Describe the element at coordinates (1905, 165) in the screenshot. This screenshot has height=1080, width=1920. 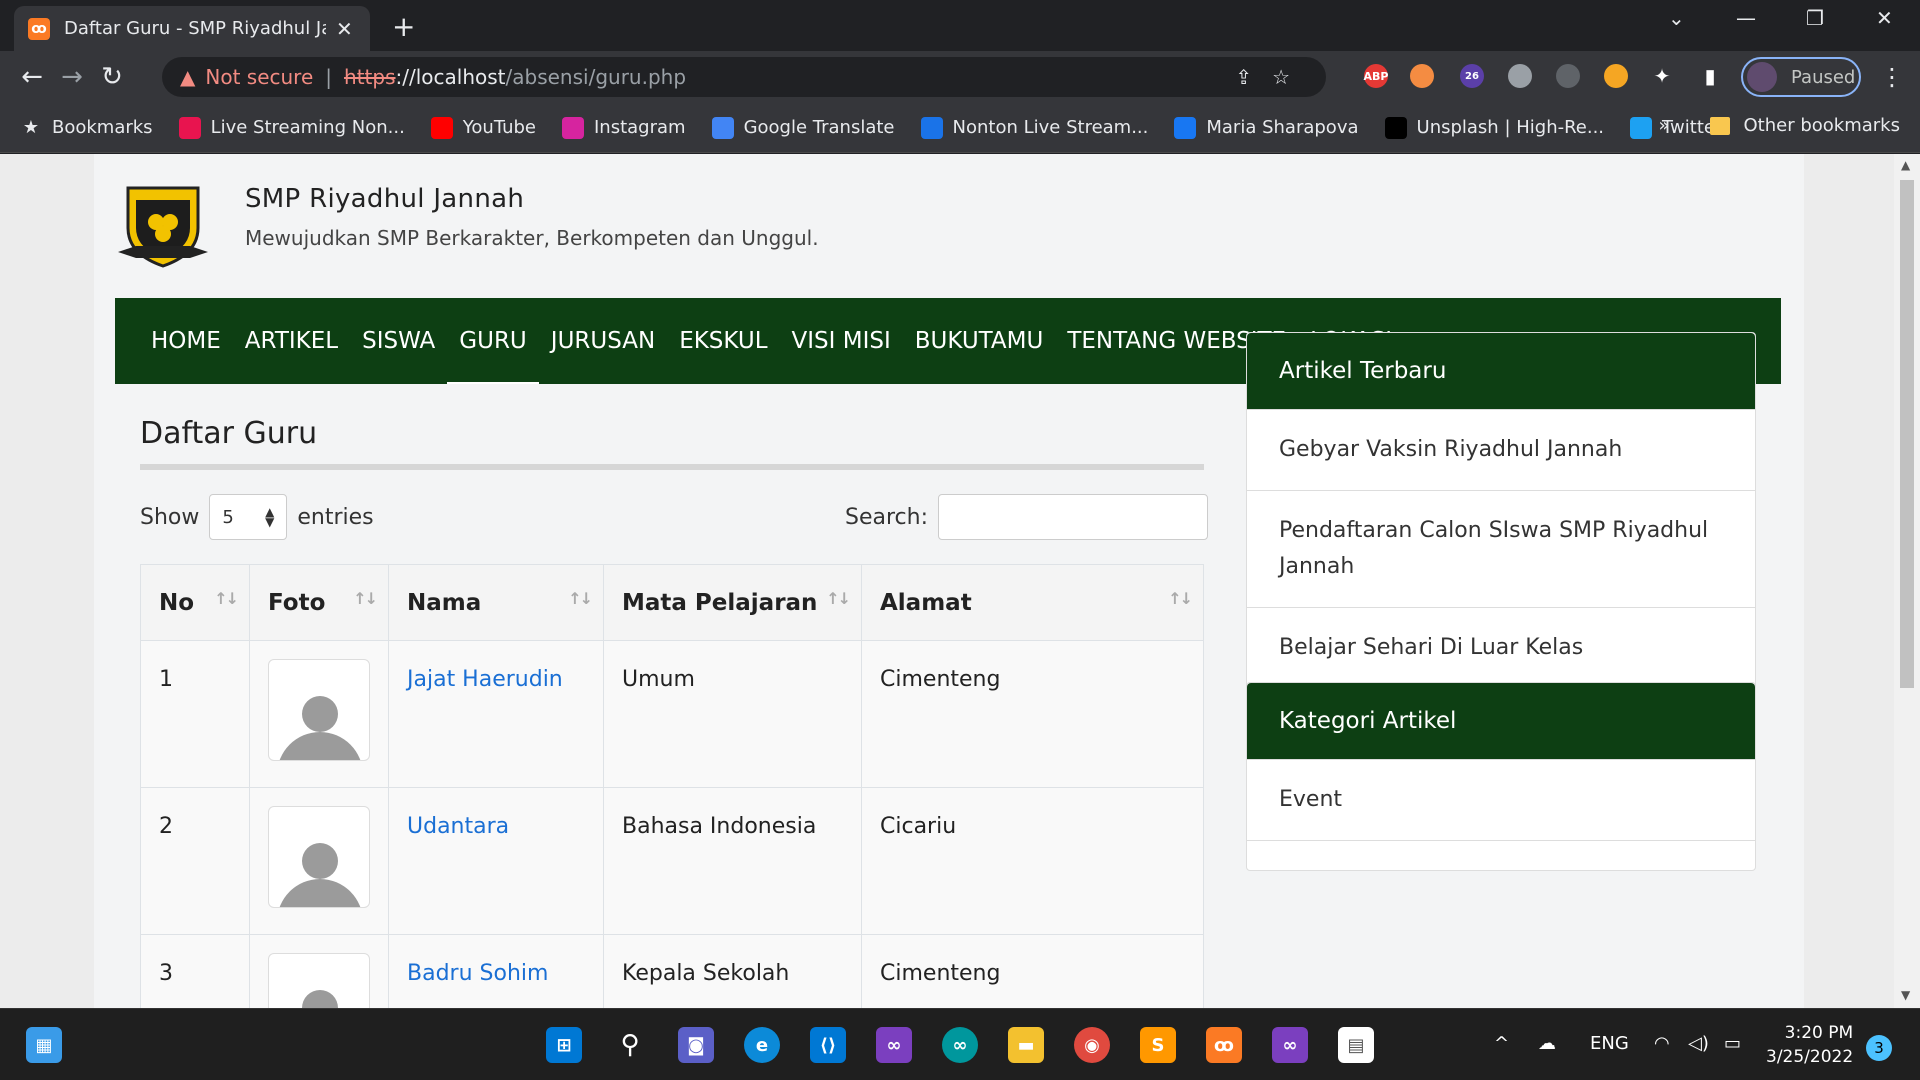
I see `scroll-up-icon: ▲` at that location.